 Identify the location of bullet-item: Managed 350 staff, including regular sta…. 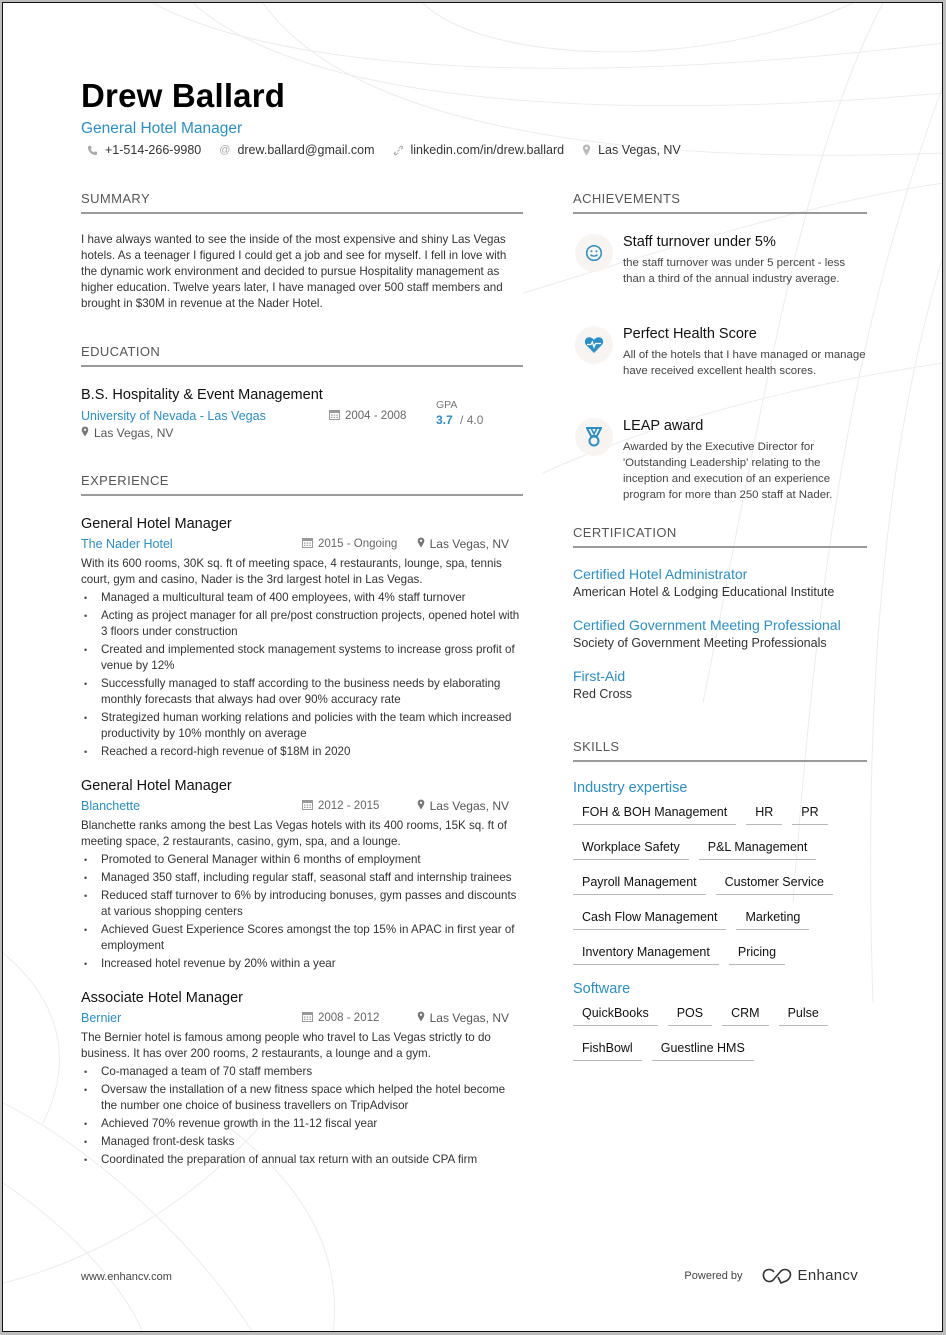
(302, 878).